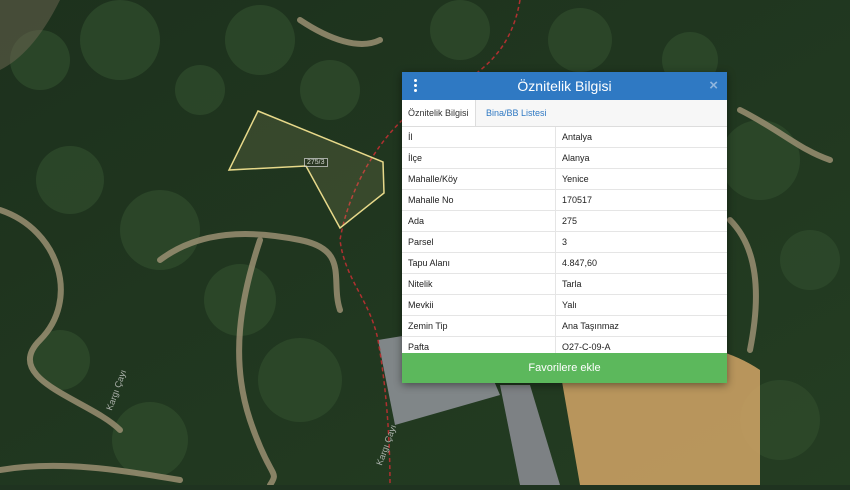 The image size is (850, 490). Describe the element at coordinates (479, 305) in the screenshot. I see `attribute-key: Mevkii` at that location.